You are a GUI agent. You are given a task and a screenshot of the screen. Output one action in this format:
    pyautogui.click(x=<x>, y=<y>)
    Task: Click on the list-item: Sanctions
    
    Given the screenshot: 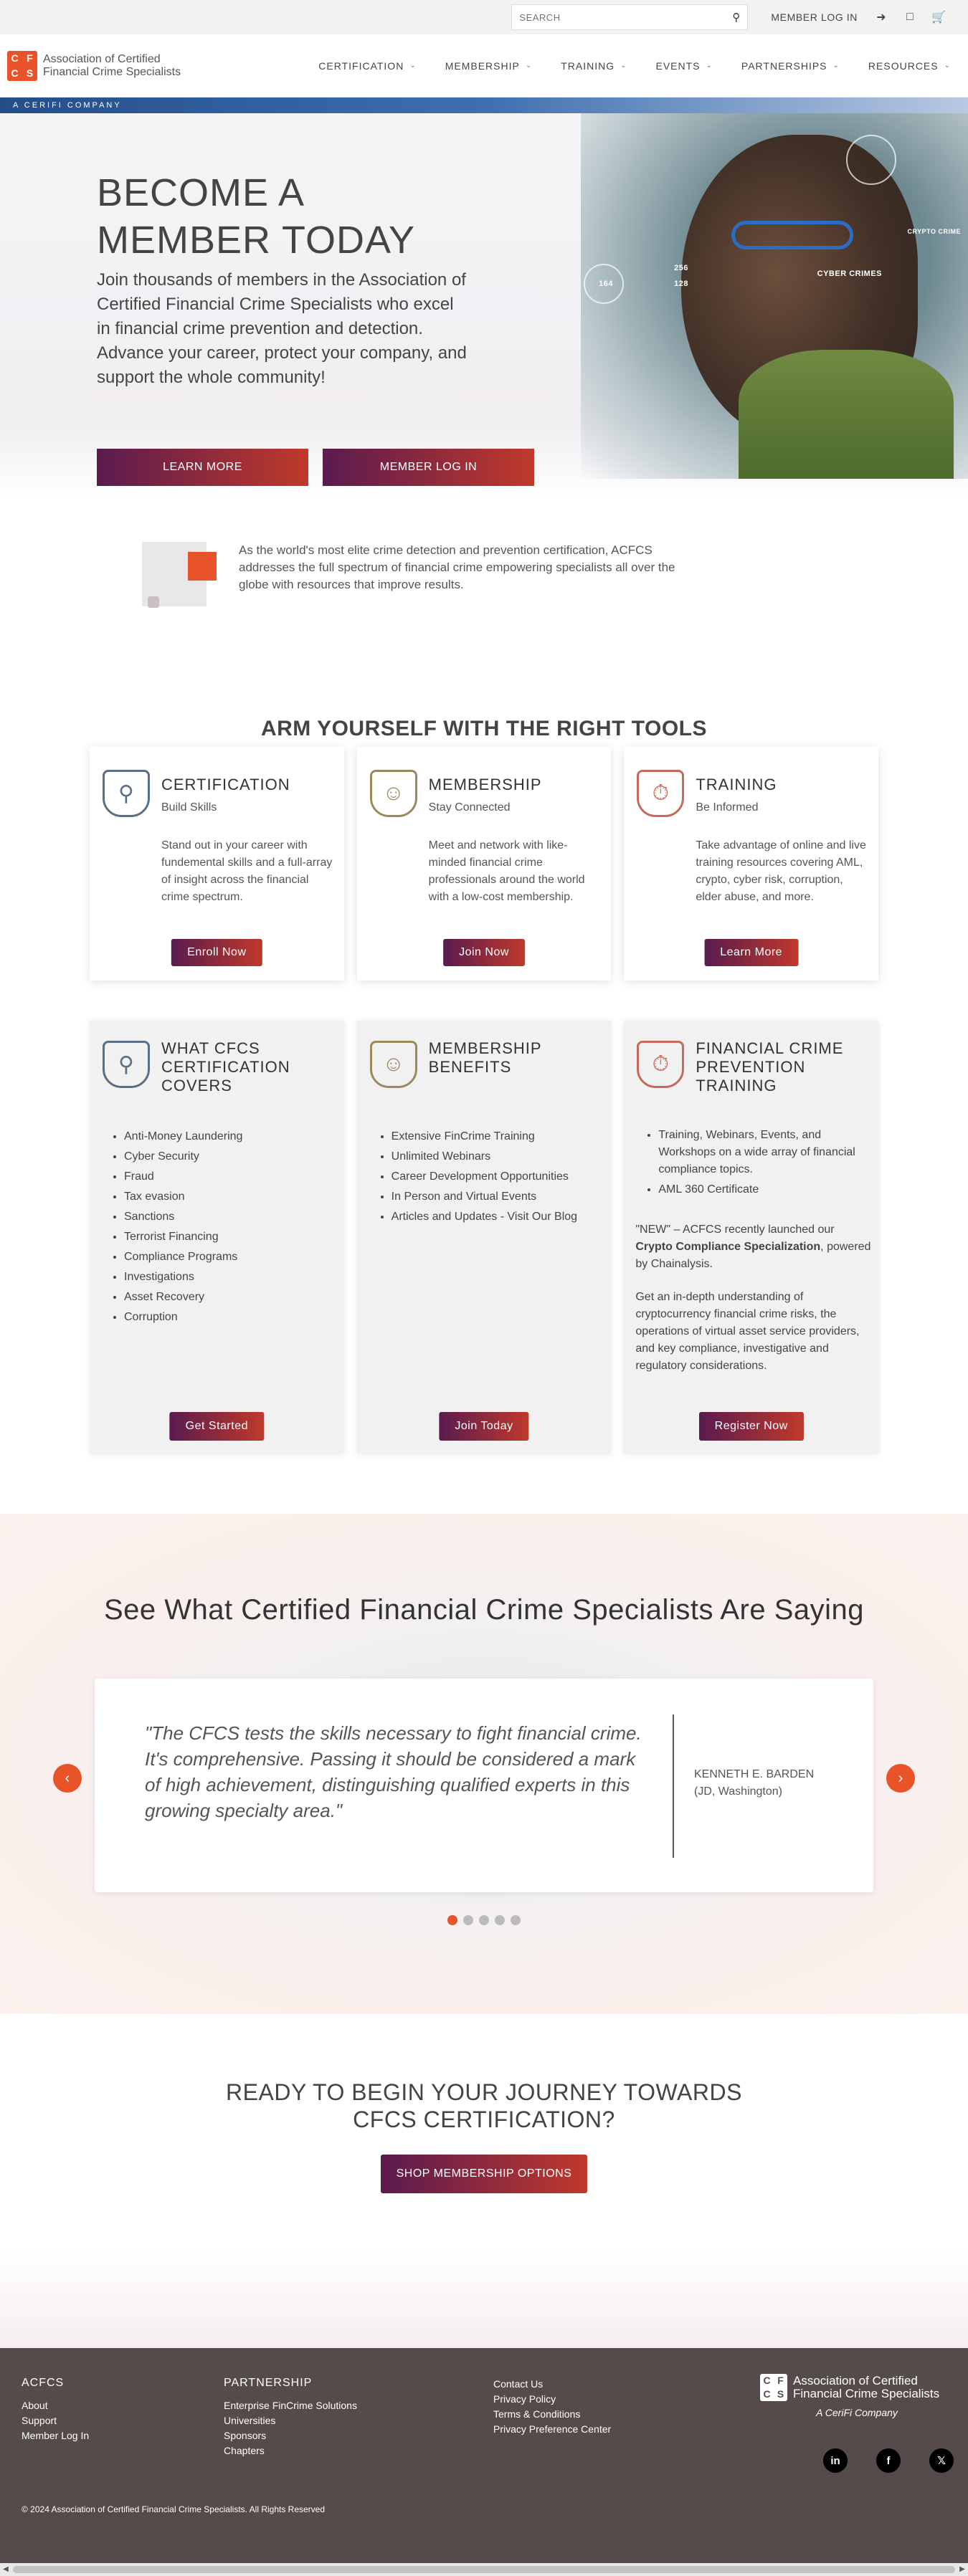 What is the action you would take?
    pyautogui.click(x=230, y=1217)
    